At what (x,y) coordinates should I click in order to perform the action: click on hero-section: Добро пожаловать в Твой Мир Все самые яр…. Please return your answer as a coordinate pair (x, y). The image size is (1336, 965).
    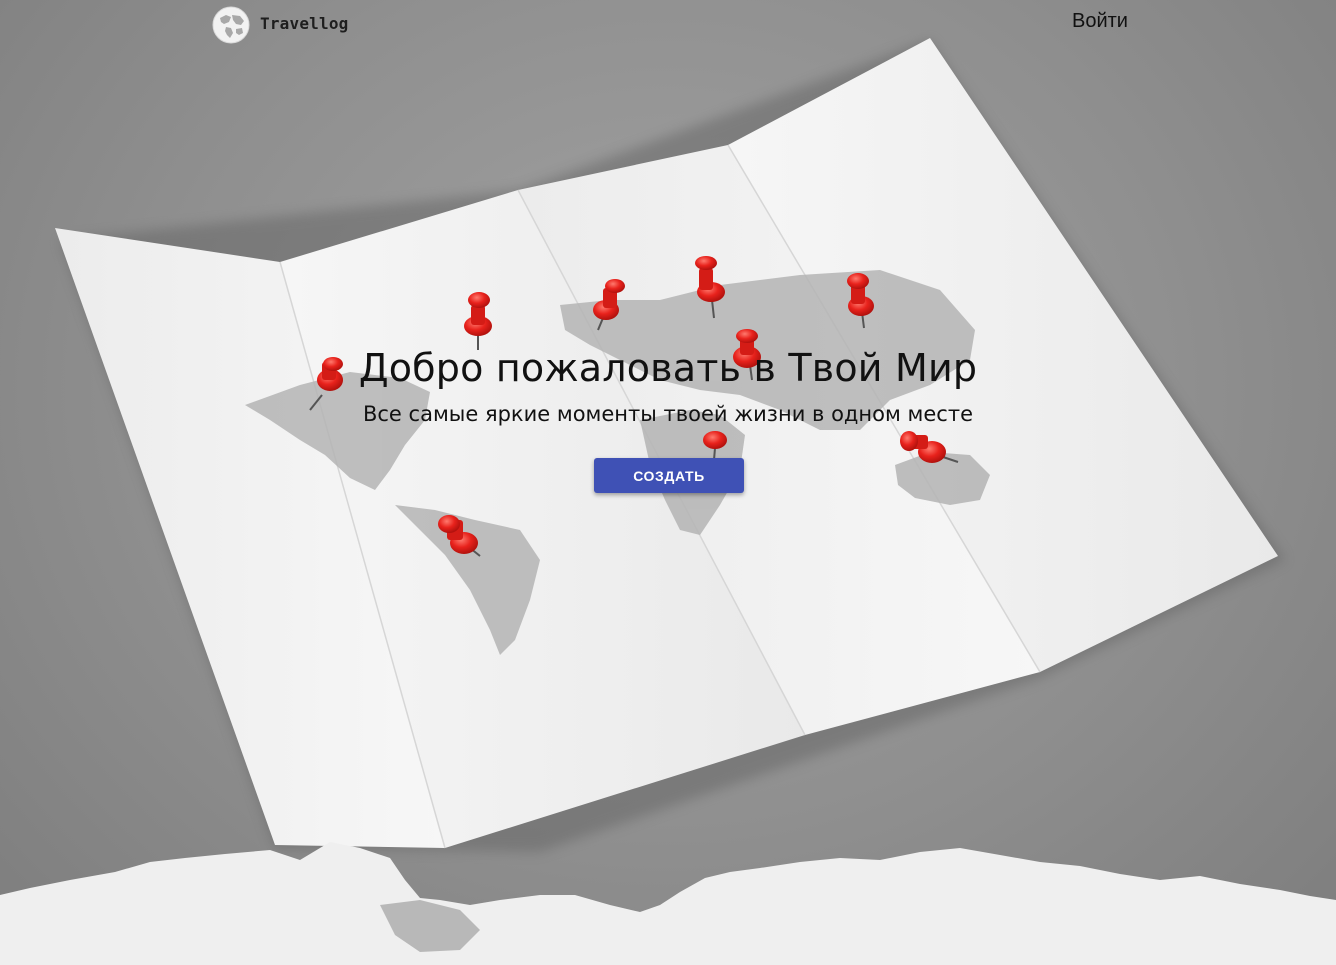
    Looking at the image, I should click on (668, 386).